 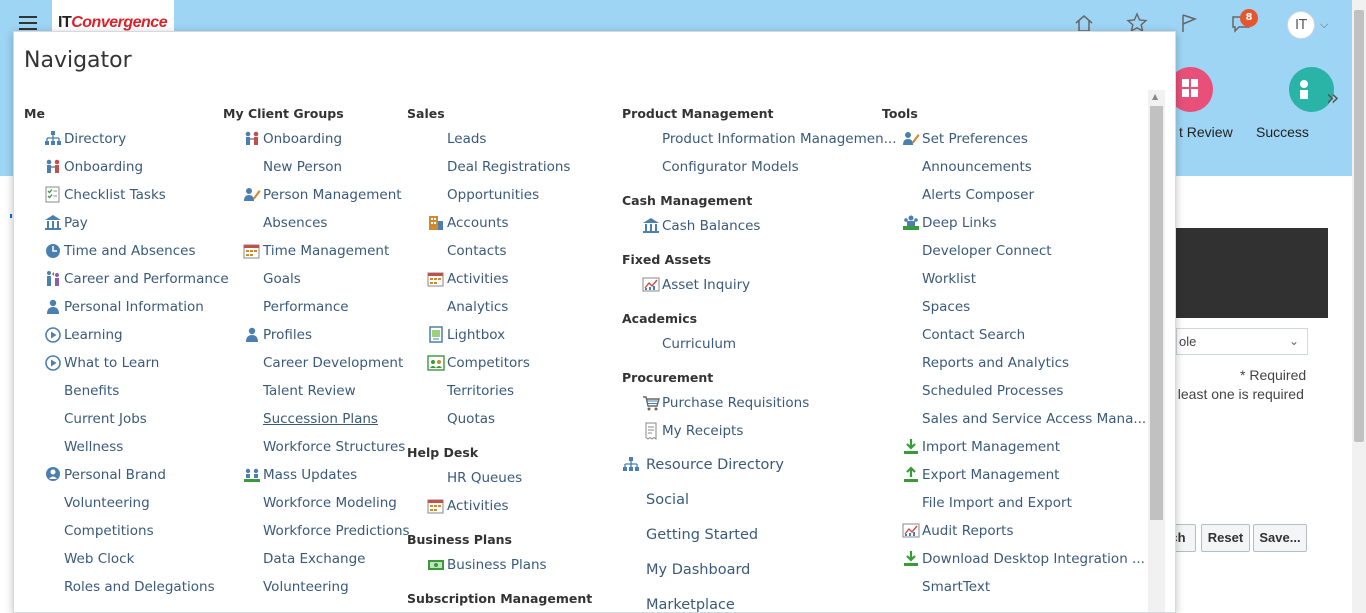 I want to click on navigator-scrollbar: ▲, so click(x=1156, y=351).